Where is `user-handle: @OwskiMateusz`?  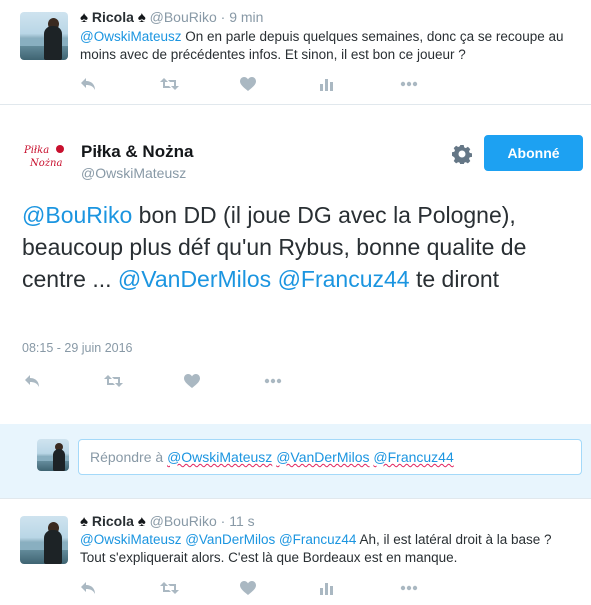 user-handle: @OwskiMateusz is located at coordinates (133, 173).